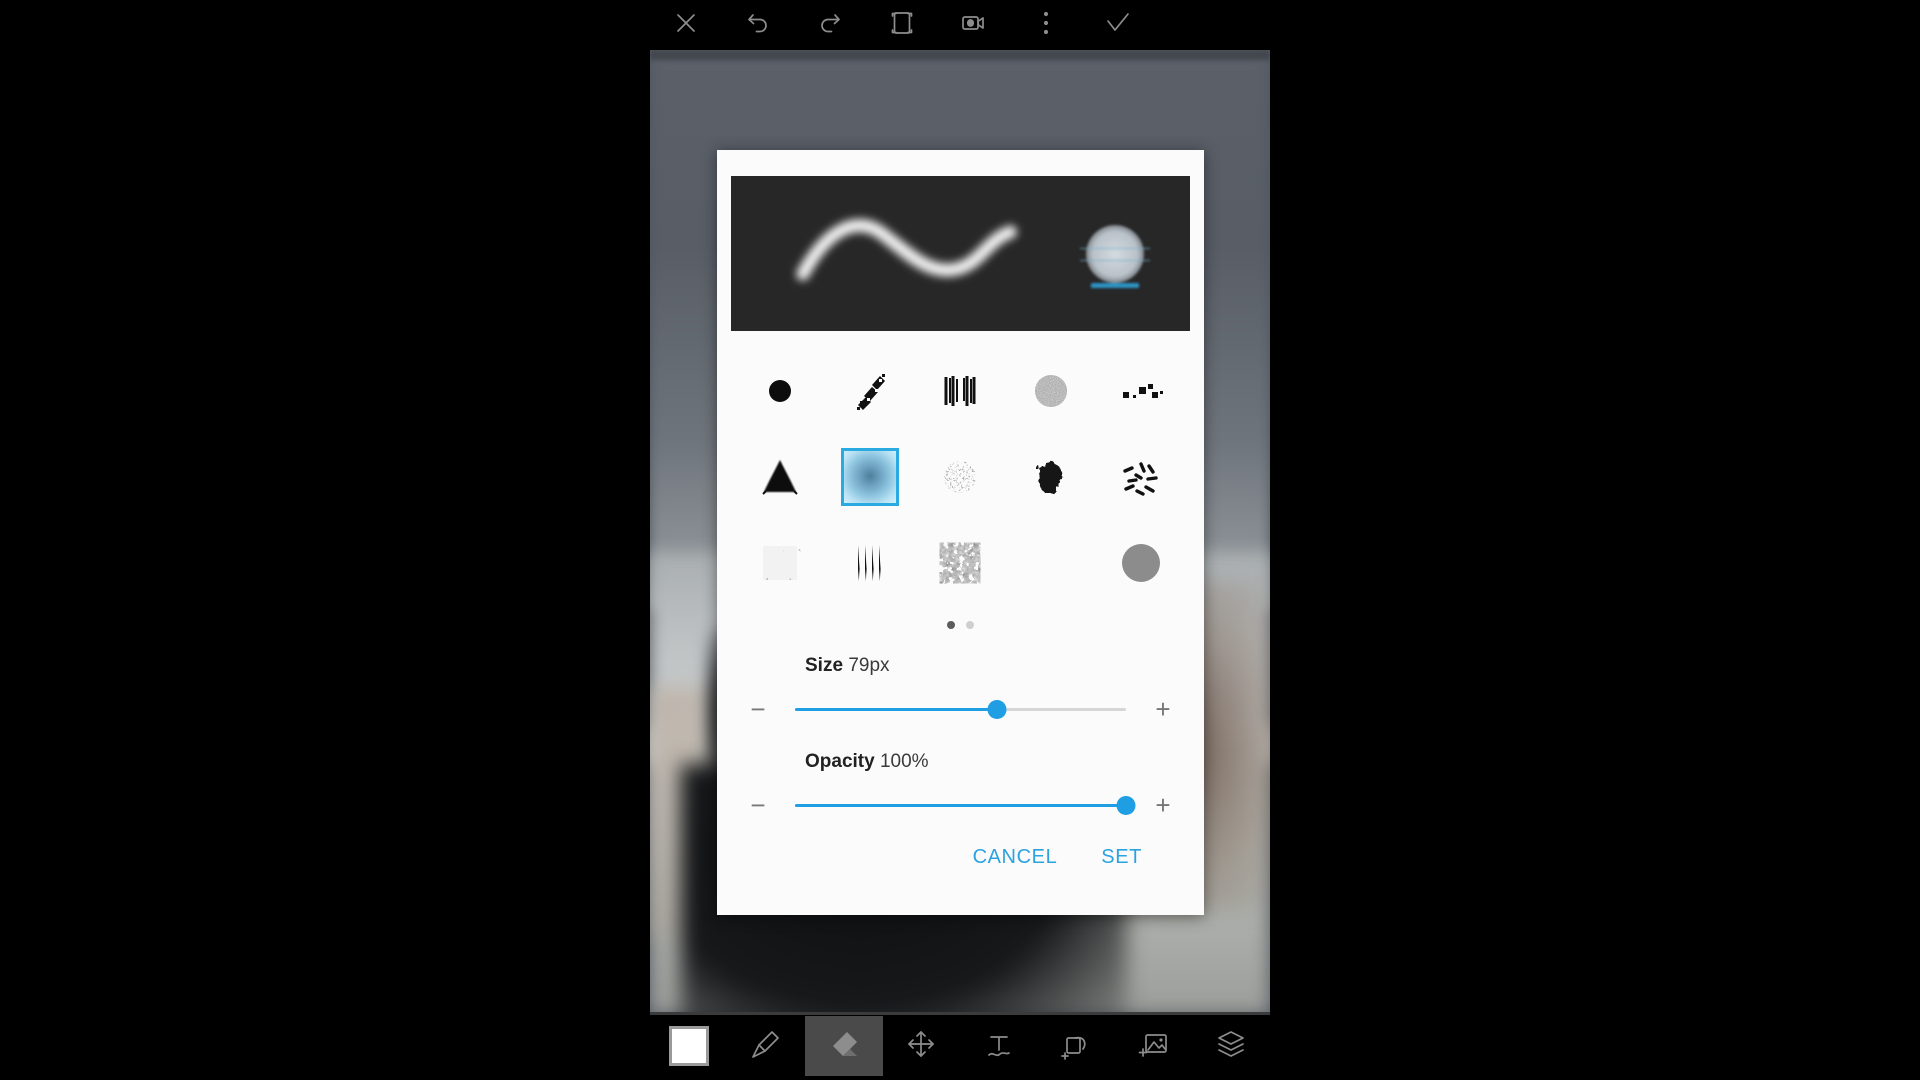  I want to click on layers-button, so click(1232, 1046).